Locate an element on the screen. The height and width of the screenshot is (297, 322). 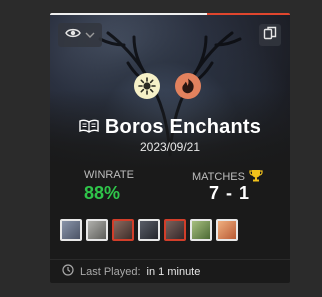
footer-divider is located at coordinates (170, 259).